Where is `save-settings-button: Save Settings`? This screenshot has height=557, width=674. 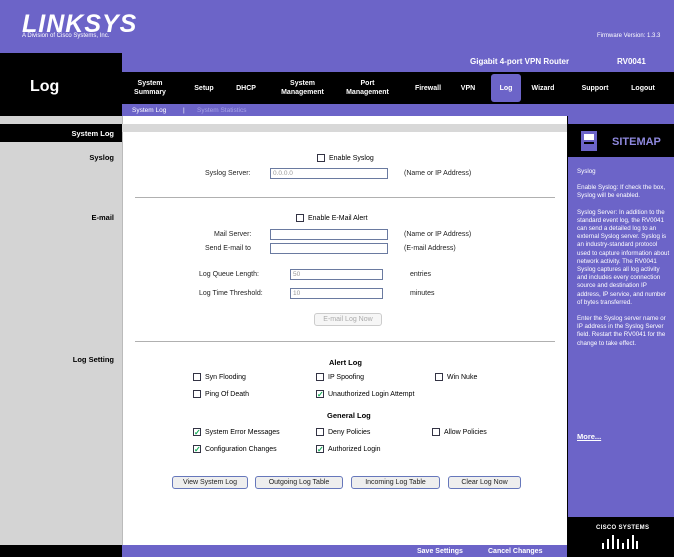 save-settings-button: Save Settings is located at coordinates (440, 551).